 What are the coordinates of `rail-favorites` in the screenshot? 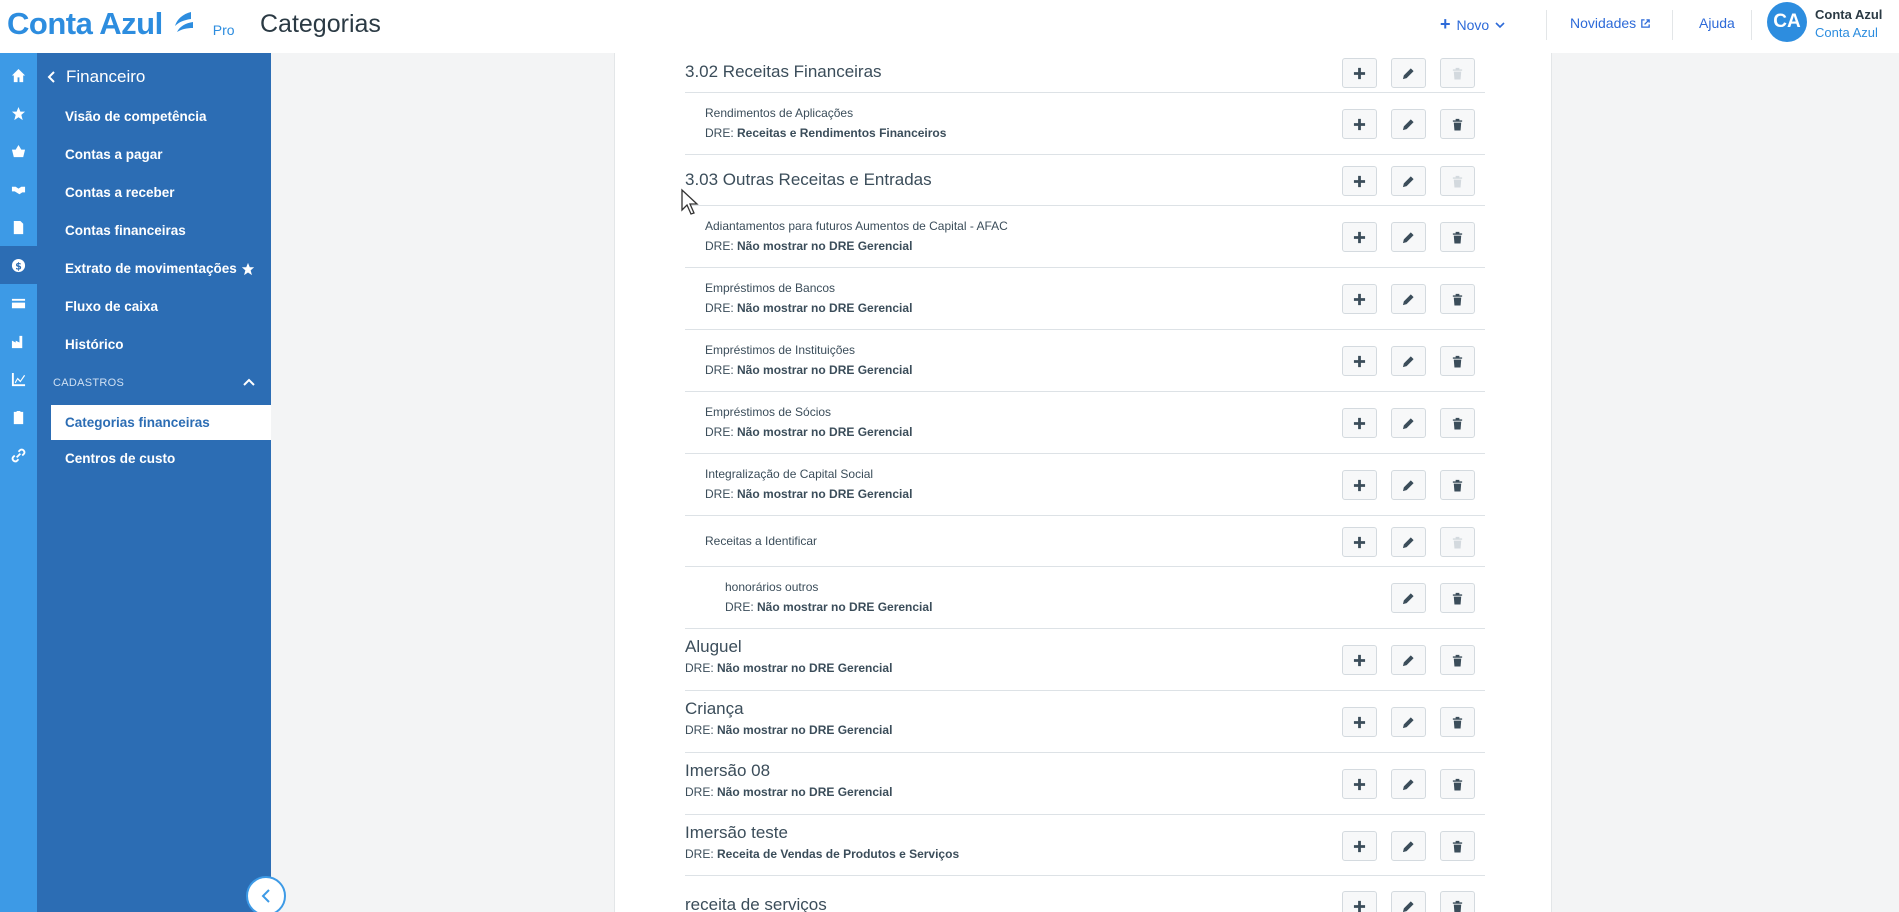 It's located at (18, 113).